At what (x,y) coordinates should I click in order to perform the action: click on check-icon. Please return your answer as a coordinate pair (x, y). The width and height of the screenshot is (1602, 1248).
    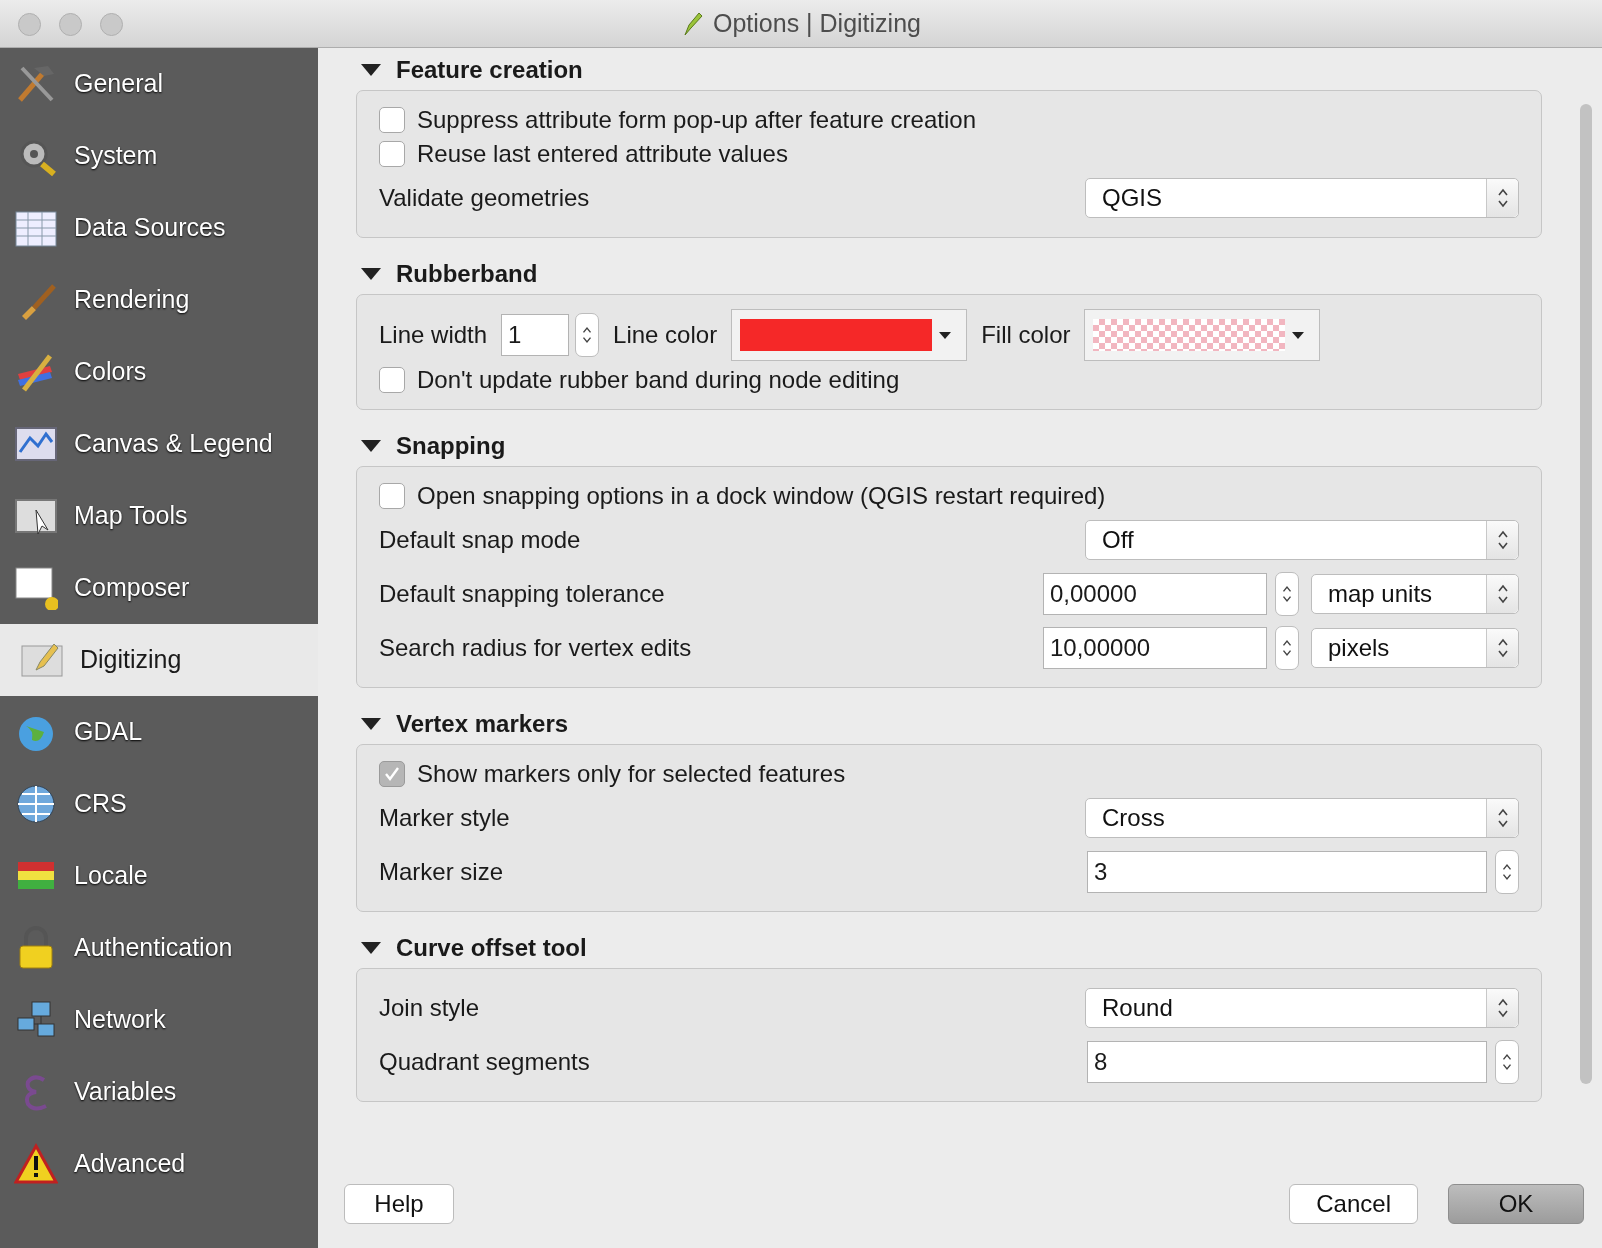
    Looking at the image, I should click on (392, 774).